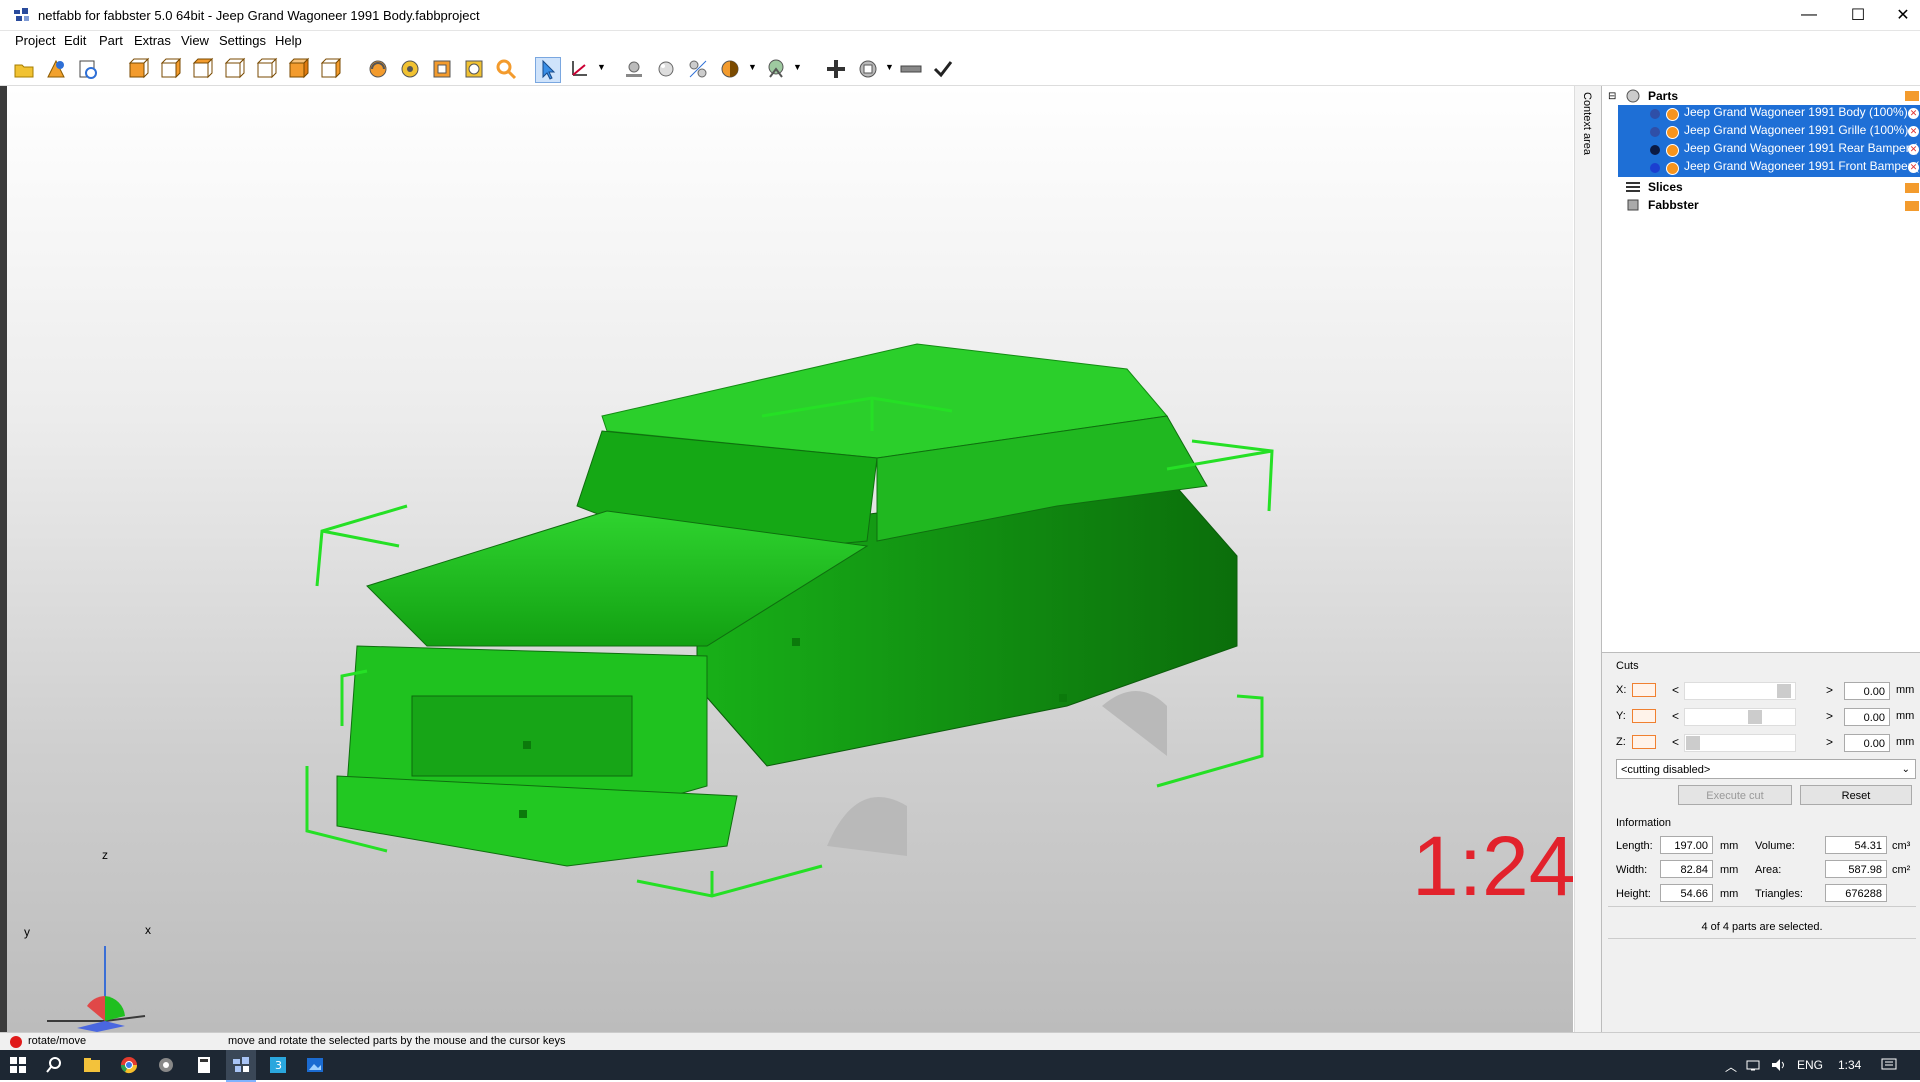 The image size is (1920, 1082). Describe the element at coordinates (1889, 1065) in the screenshot. I see `notifications-icon` at that location.